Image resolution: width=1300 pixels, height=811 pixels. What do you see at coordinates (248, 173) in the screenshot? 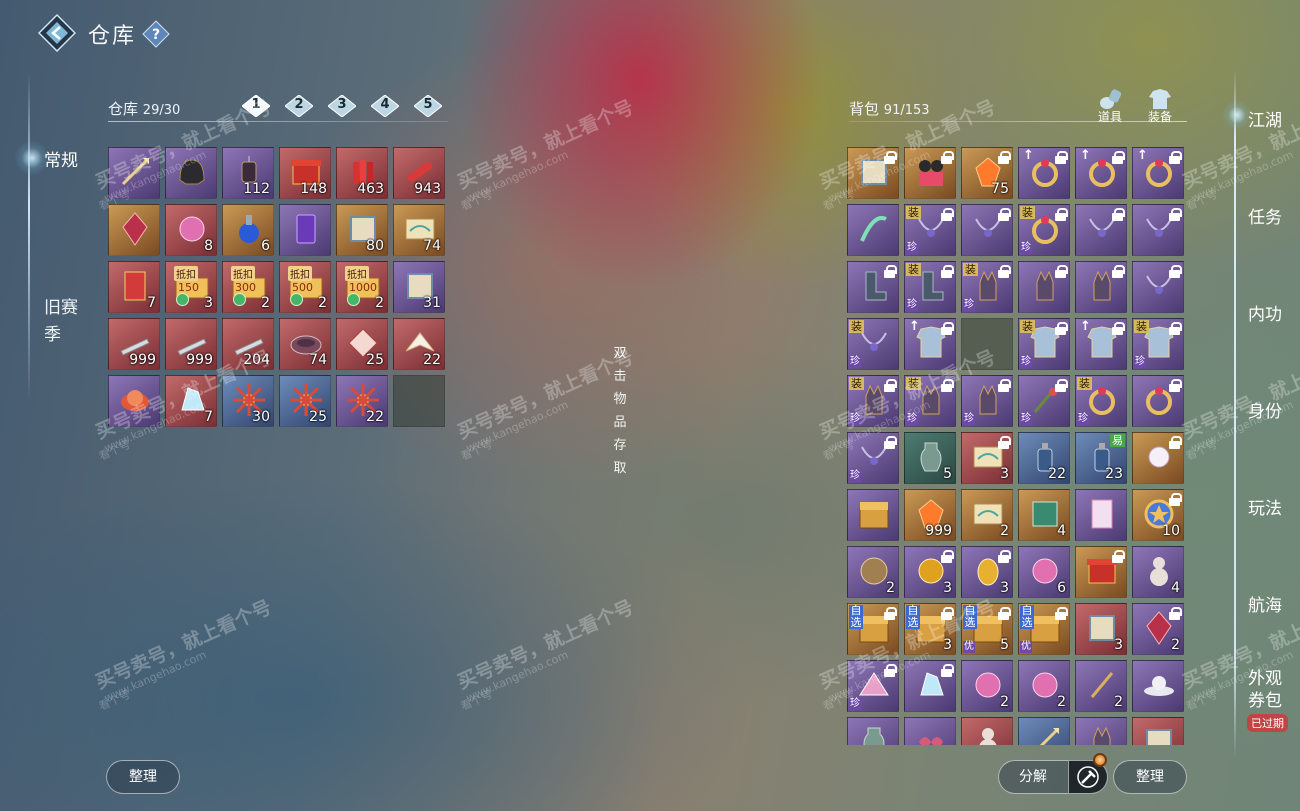
I see `warehouse-item-slot: 112` at bounding box center [248, 173].